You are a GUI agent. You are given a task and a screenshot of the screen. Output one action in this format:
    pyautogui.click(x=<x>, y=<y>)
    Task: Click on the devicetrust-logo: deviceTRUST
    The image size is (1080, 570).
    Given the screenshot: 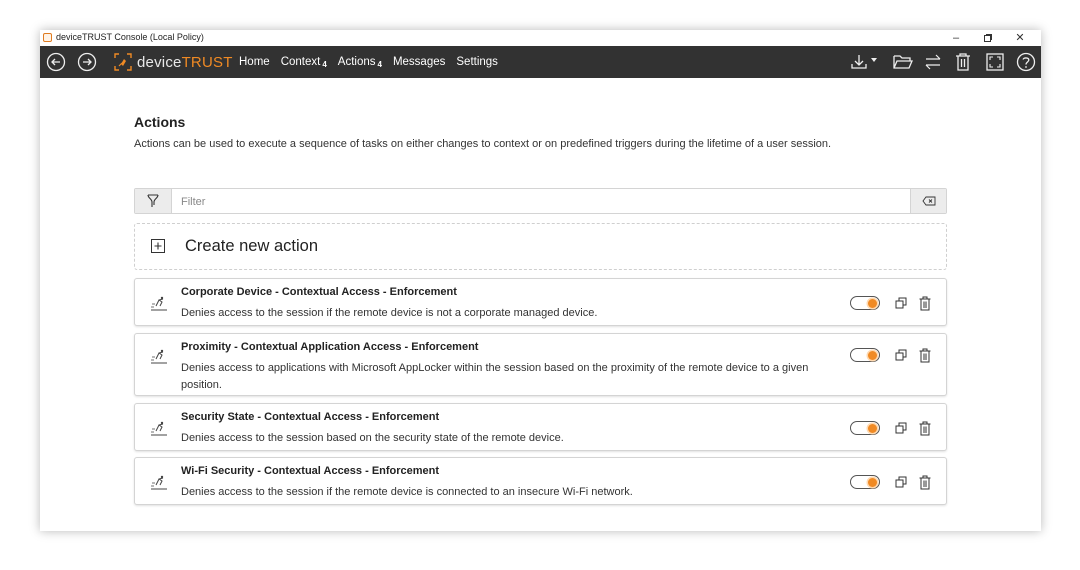 What is the action you would take?
    pyautogui.click(x=173, y=62)
    